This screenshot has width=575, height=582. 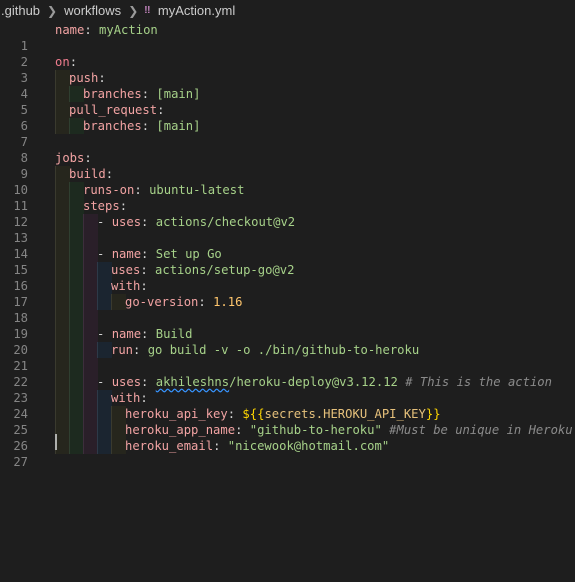 What do you see at coordinates (287, 149) in the screenshot?
I see `code-line: 8` at bounding box center [287, 149].